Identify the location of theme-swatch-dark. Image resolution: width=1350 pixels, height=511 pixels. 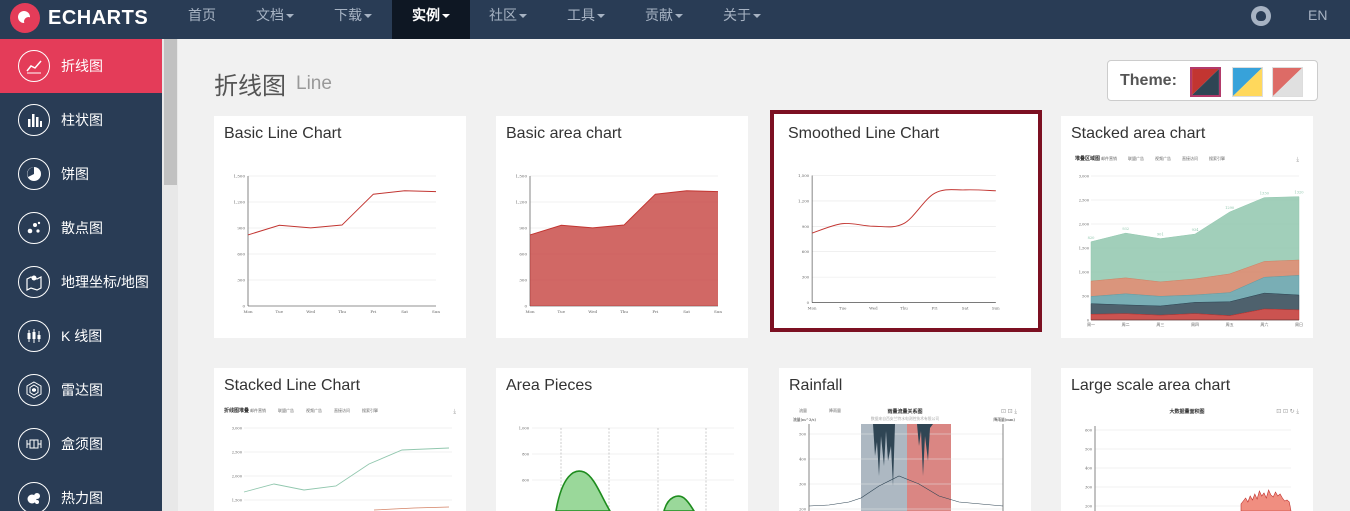
(1287, 82).